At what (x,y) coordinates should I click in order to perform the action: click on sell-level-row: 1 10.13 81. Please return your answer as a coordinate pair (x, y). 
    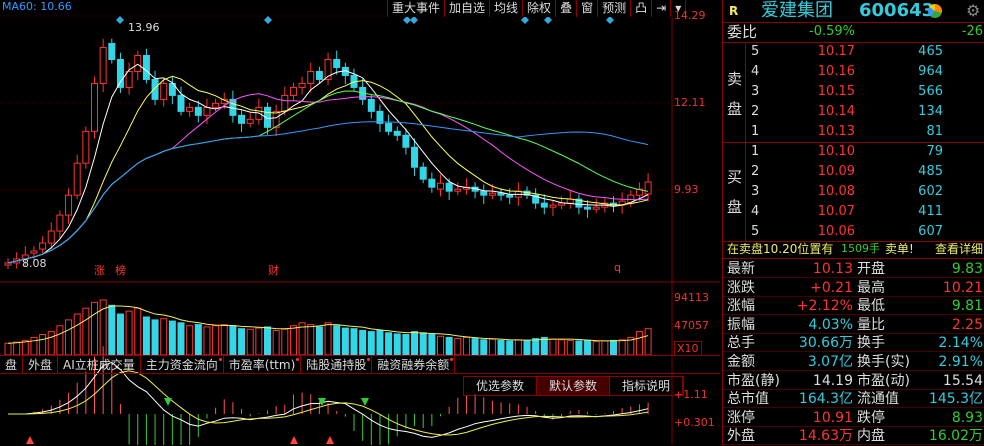
    Looking at the image, I should click on (853, 132).